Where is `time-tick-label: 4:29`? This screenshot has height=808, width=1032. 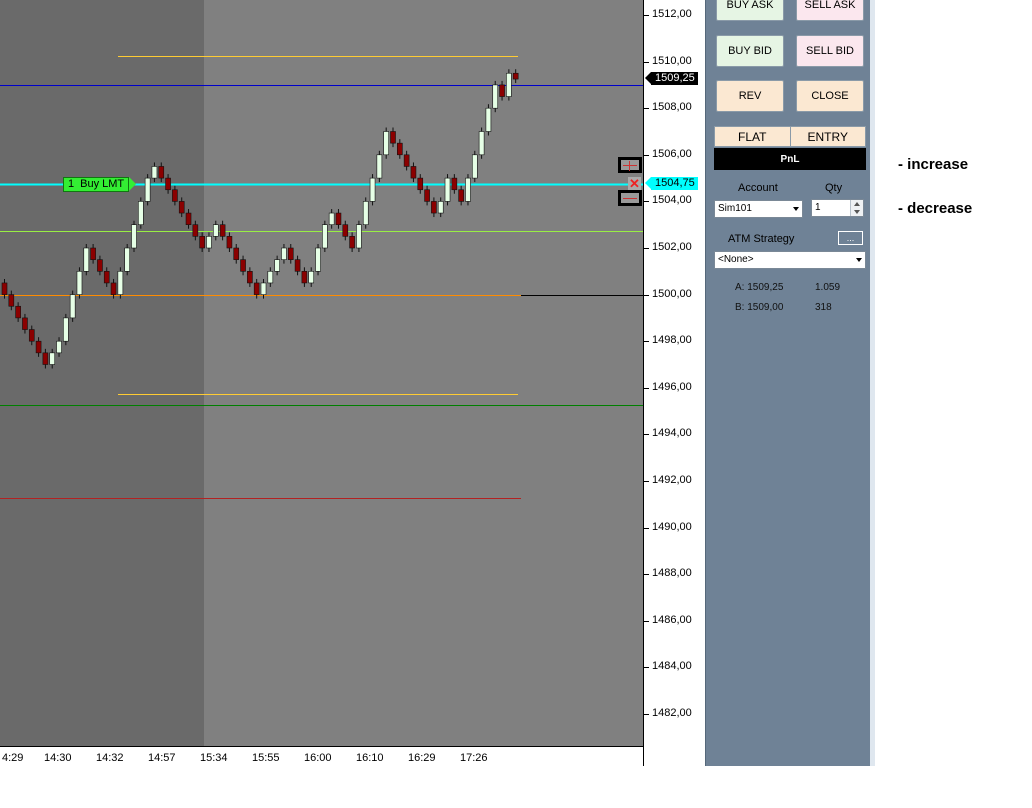
time-tick-label: 4:29 is located at coordinates (13, 758).